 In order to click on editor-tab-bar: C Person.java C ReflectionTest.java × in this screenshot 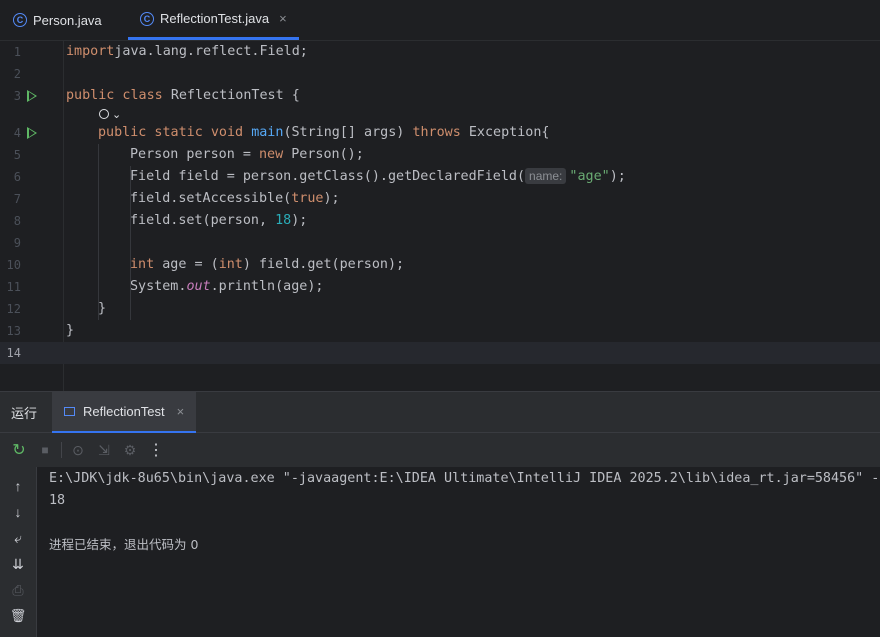, I will do `click(440, 20)`.